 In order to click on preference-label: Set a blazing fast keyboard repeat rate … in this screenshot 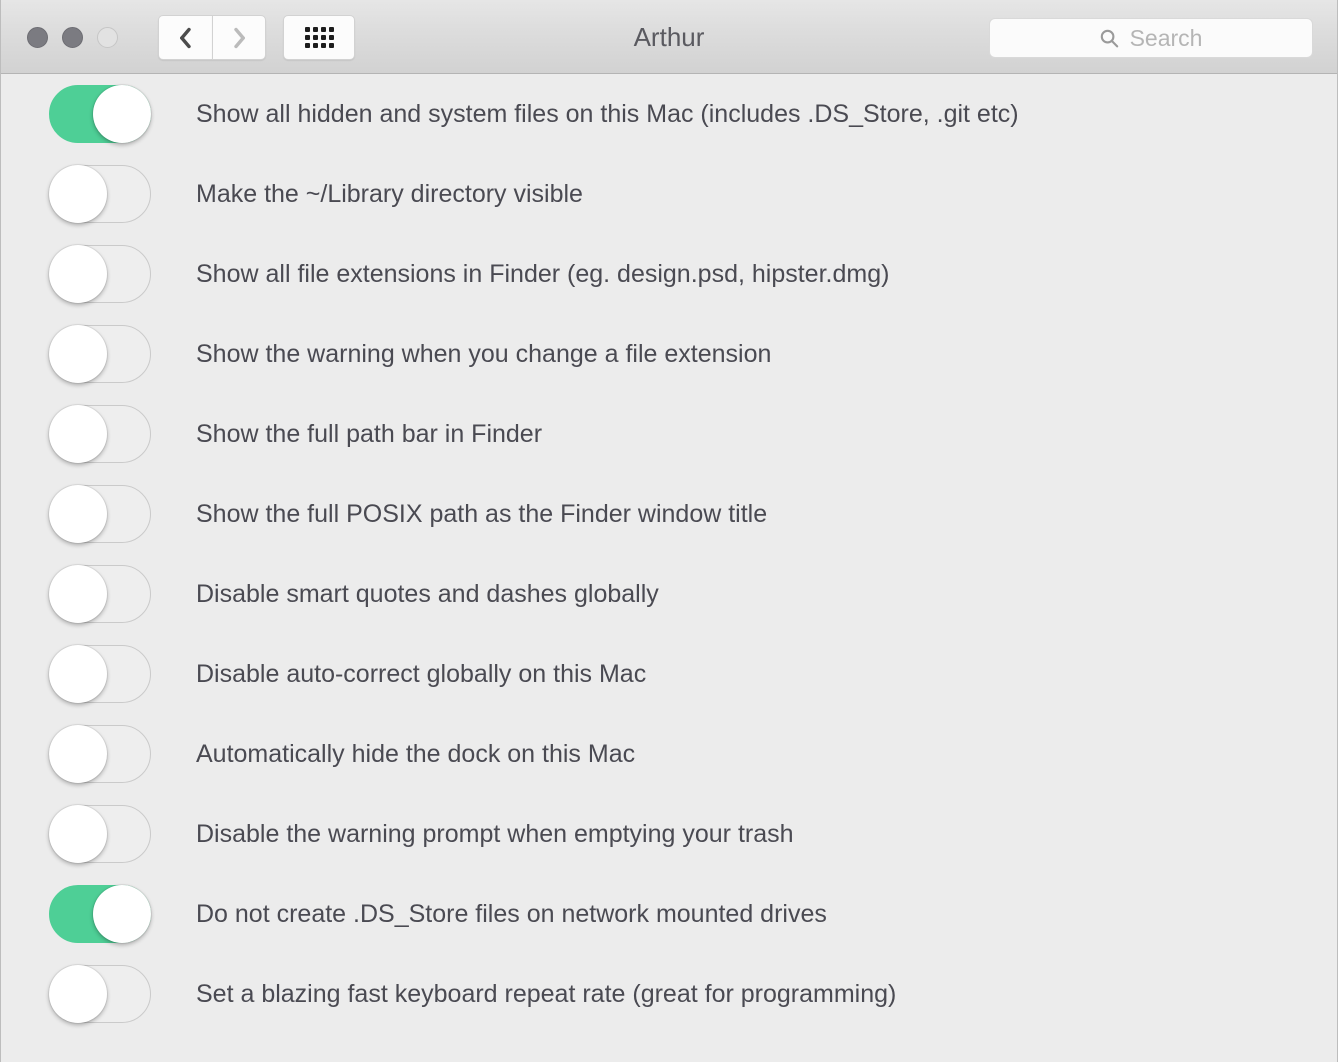, I will do `click(546, 993)`.